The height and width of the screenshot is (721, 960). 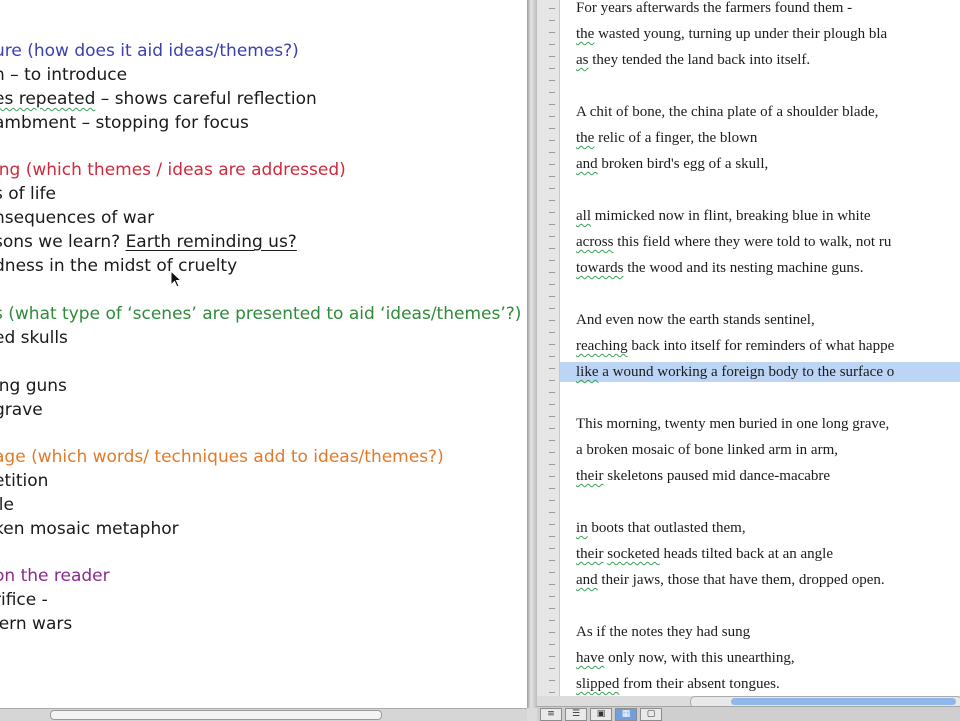 What do you see at coordinates (63, 242) in the screenshot?
I see `note-text: sons we learn?` at bounding box center [63, 242].